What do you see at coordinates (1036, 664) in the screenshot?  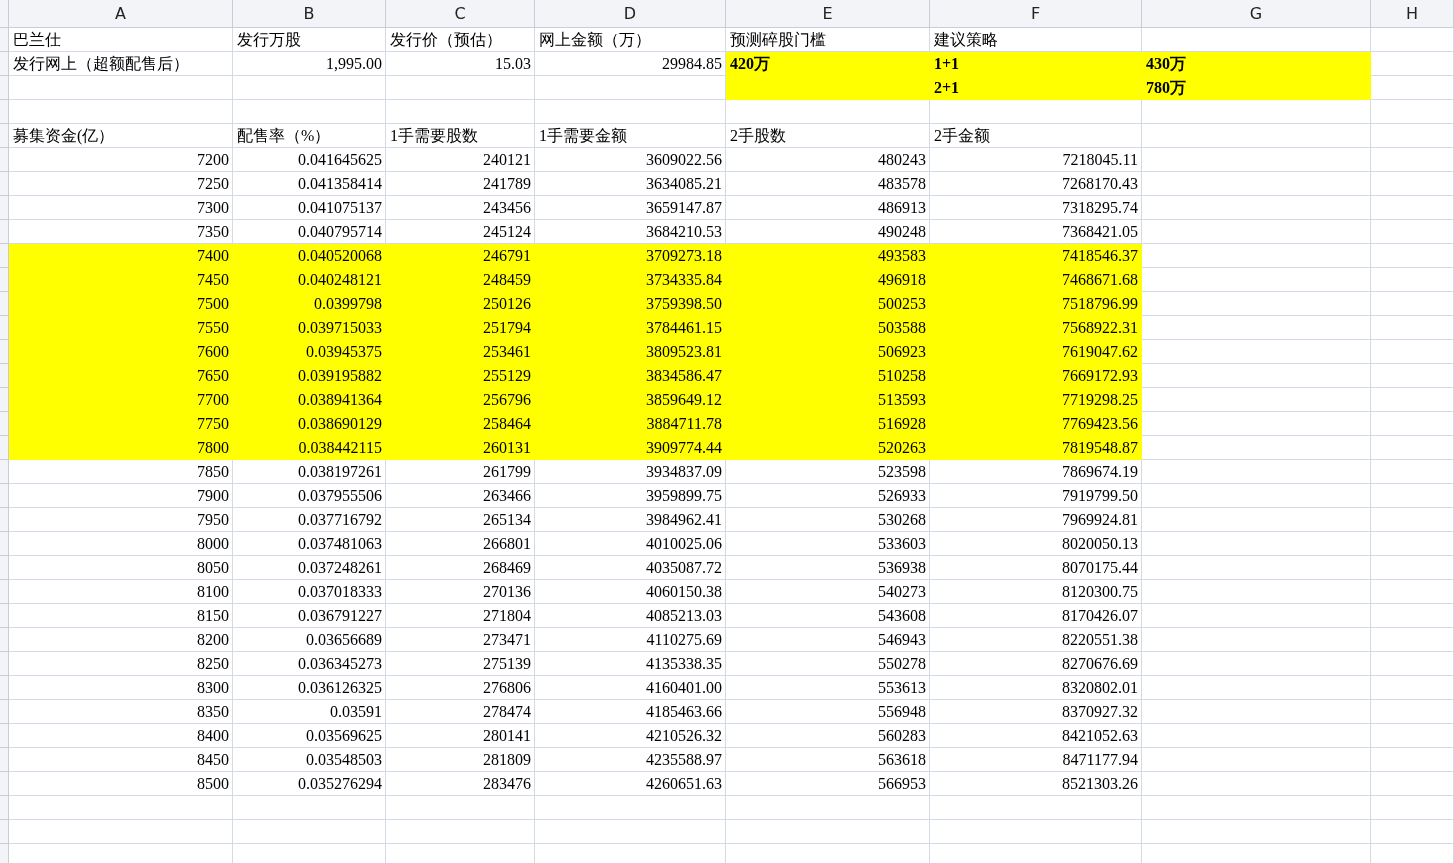 I see `table-cell: 8270676.69` at bounding box center [1036, 664].